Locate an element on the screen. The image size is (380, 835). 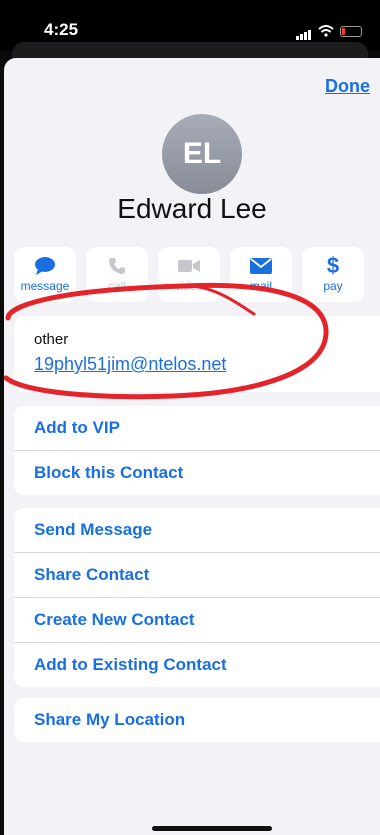
wifi-icon is located at coordinates (326, 31).